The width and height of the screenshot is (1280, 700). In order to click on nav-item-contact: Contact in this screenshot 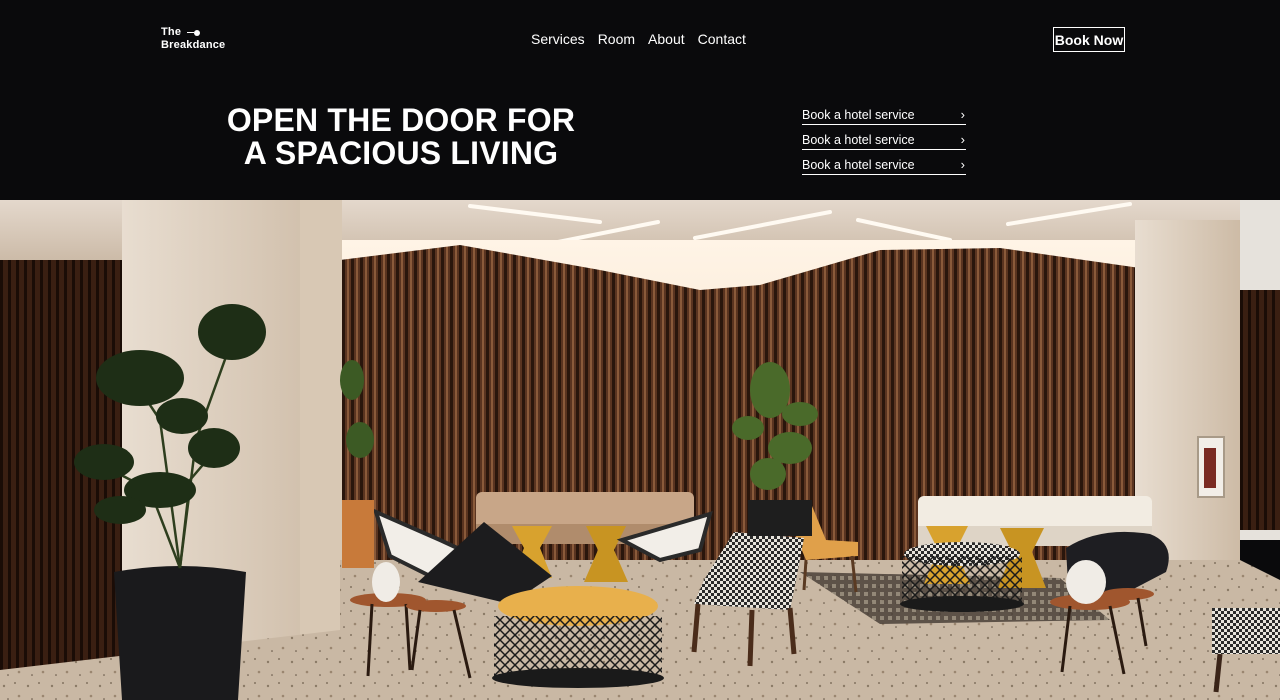, I will do `click(722, 39)`.